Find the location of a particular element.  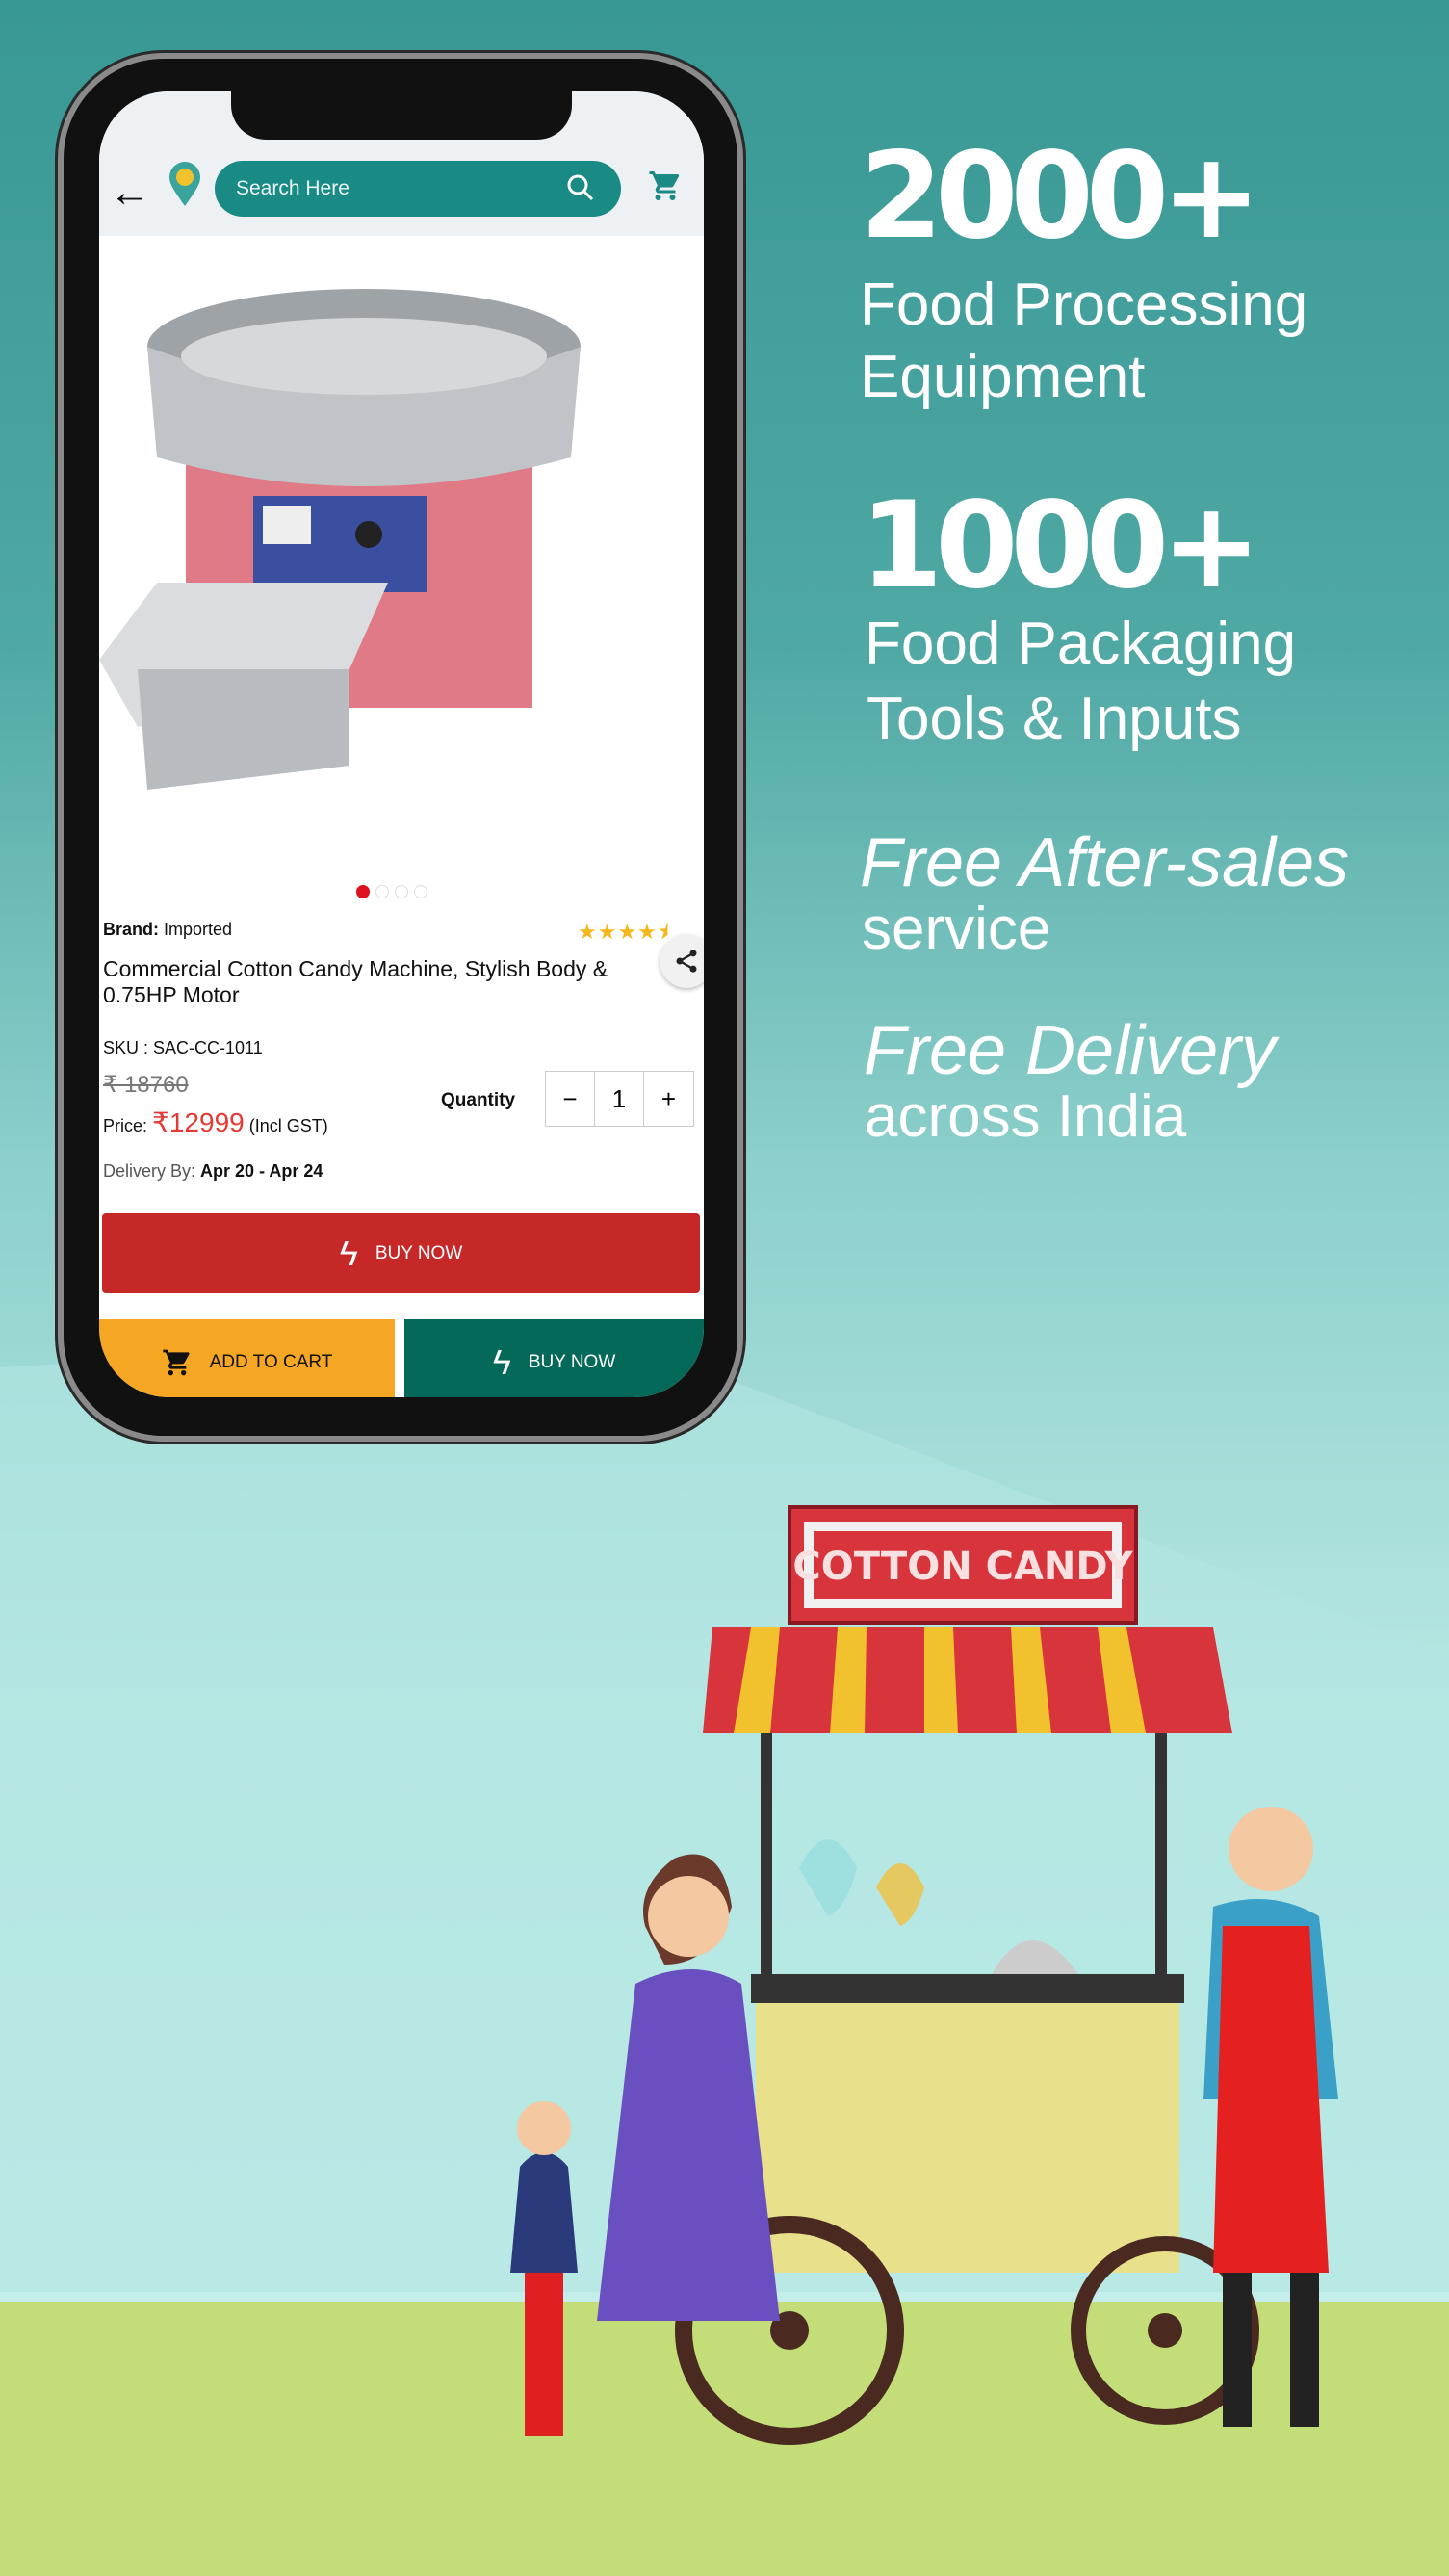

free-delivery-title: Free Delivery is located at coordinates (1070, 1050).